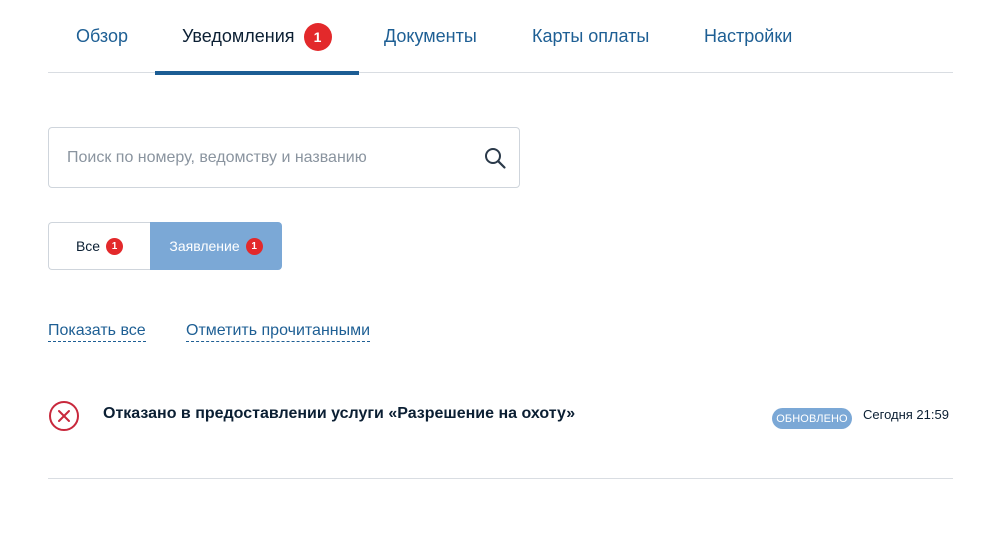 The width and height of the screenshot is (1000, 542). I want to click on tab-label: Настройки, so click(748, 36).